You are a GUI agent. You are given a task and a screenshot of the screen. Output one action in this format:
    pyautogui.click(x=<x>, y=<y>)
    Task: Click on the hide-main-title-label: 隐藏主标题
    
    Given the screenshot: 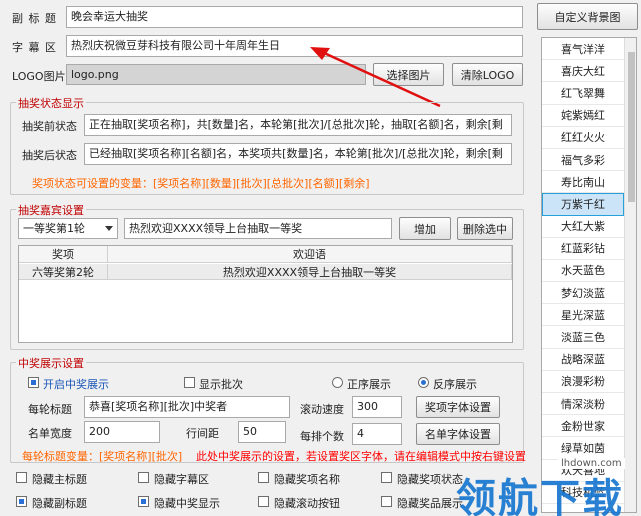 What is the action you would take?
    pyautogui.click(x=59, y=479)
    